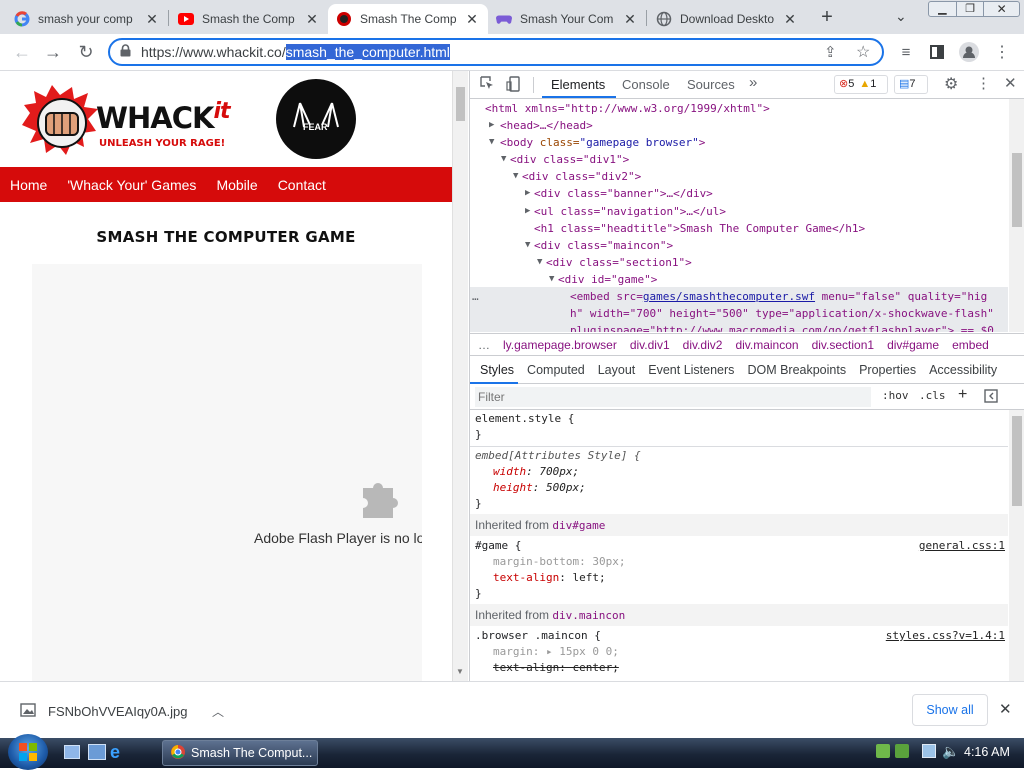 The image size is (1024, 770). I want to click on text-align-declaration: text-align: left;, so click(549, 578).